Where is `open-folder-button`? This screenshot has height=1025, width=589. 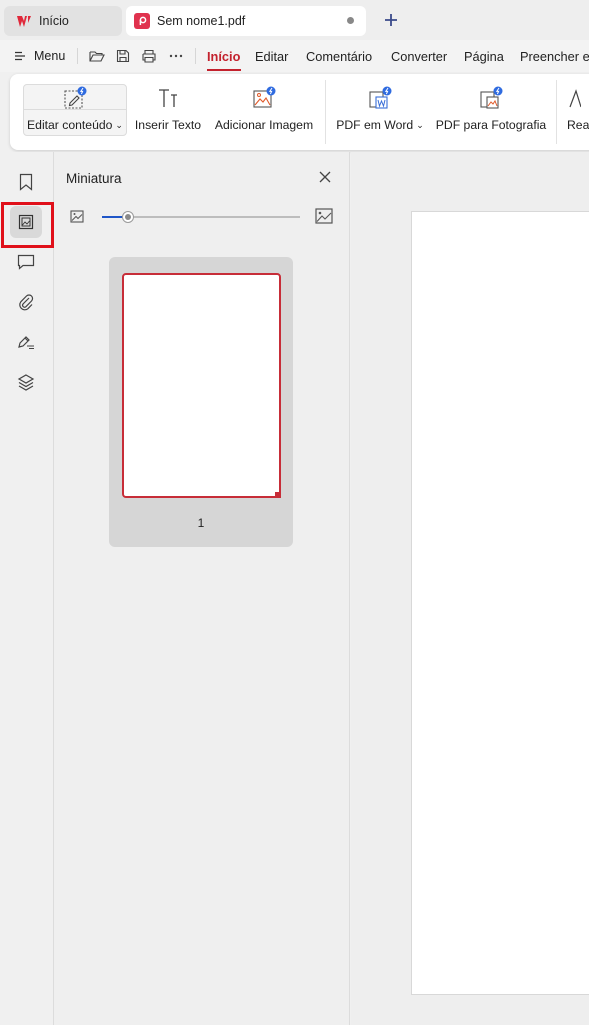 open-folder-button is located at coordinates (97, 56).